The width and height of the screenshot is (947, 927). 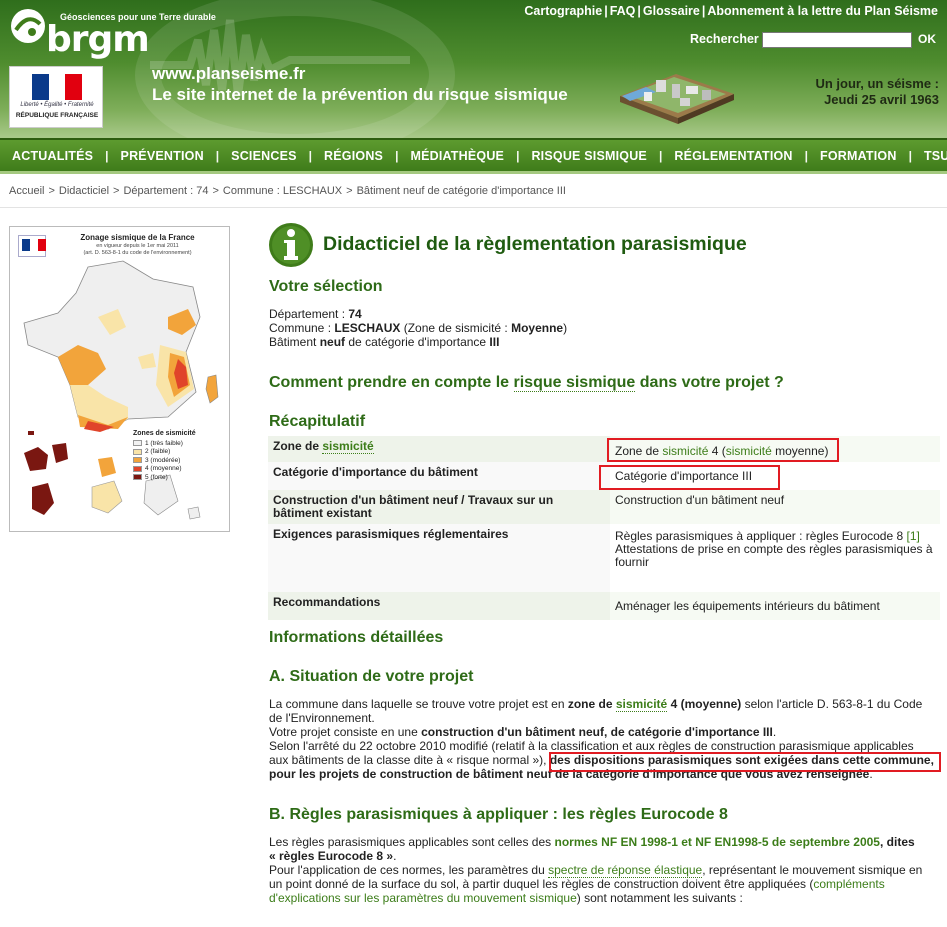 What do you see at coordinates (877, 100) in the screenshot?
I see `daily-quake-date: Jeudi 25 avril 1963` at bounding box center [877, 100].